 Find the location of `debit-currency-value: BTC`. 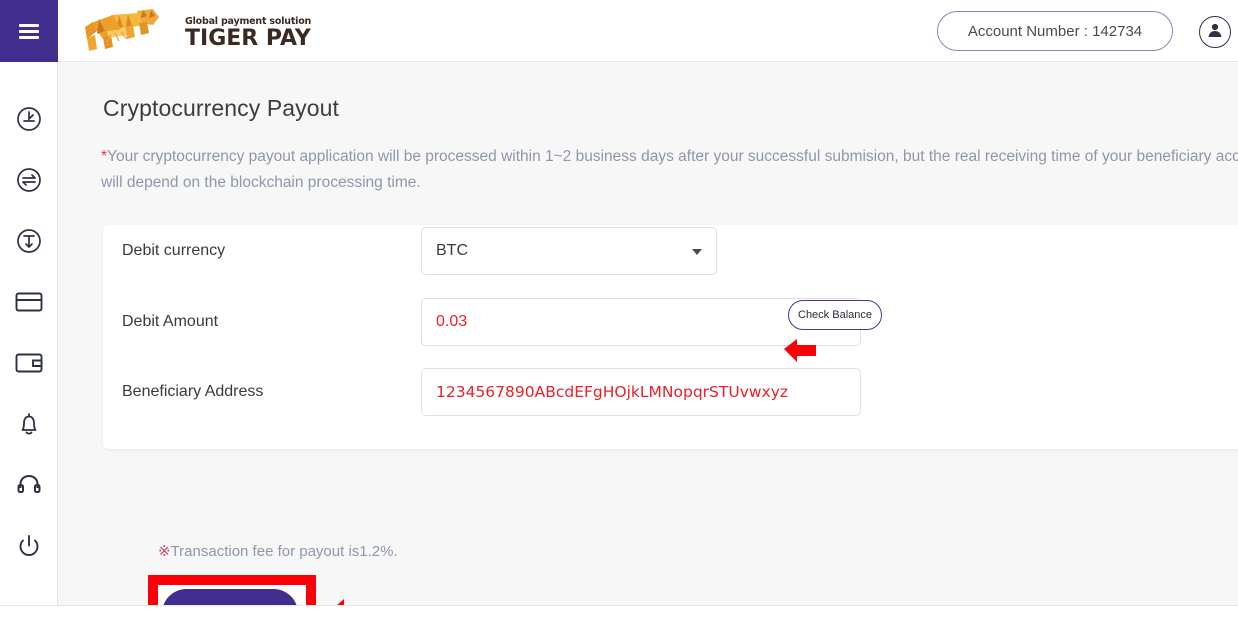

debit-currency-value: BTC is located at coordinates (452, 250).